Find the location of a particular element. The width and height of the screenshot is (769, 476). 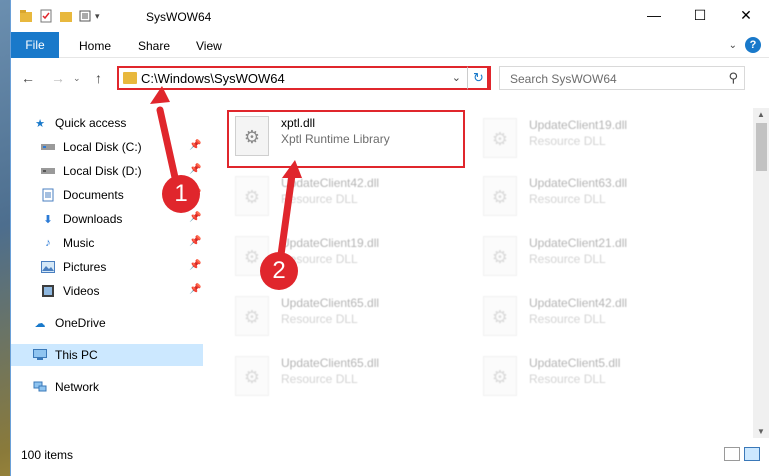

sidebar-item-network: Network is located at coordinates (107, 387).